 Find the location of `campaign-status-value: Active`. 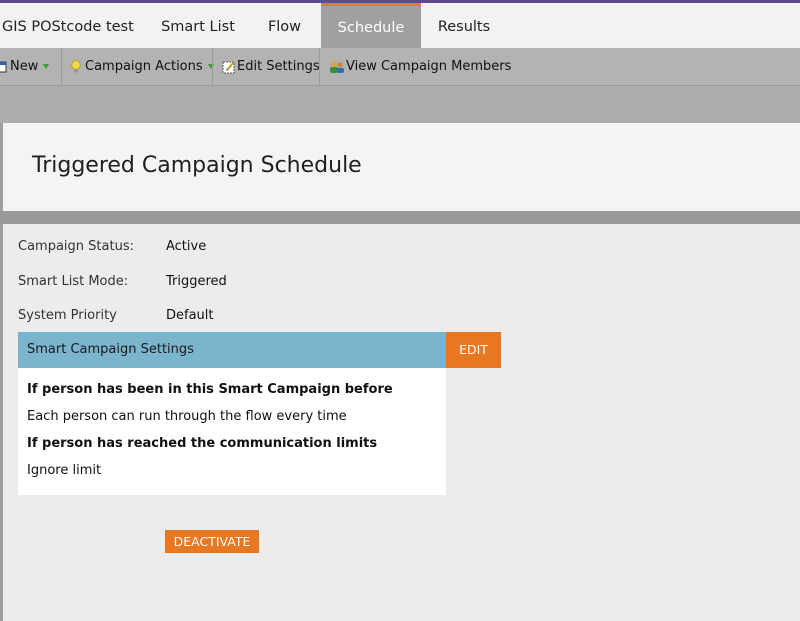

campaign-status-value: Active is located at coordinates (186, 246).